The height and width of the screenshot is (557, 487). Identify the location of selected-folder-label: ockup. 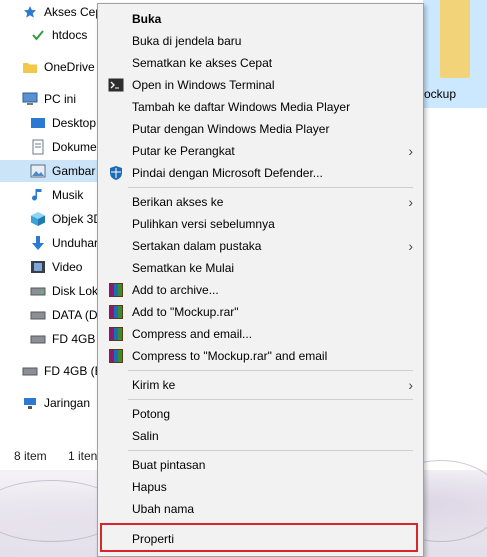
(440, 94).